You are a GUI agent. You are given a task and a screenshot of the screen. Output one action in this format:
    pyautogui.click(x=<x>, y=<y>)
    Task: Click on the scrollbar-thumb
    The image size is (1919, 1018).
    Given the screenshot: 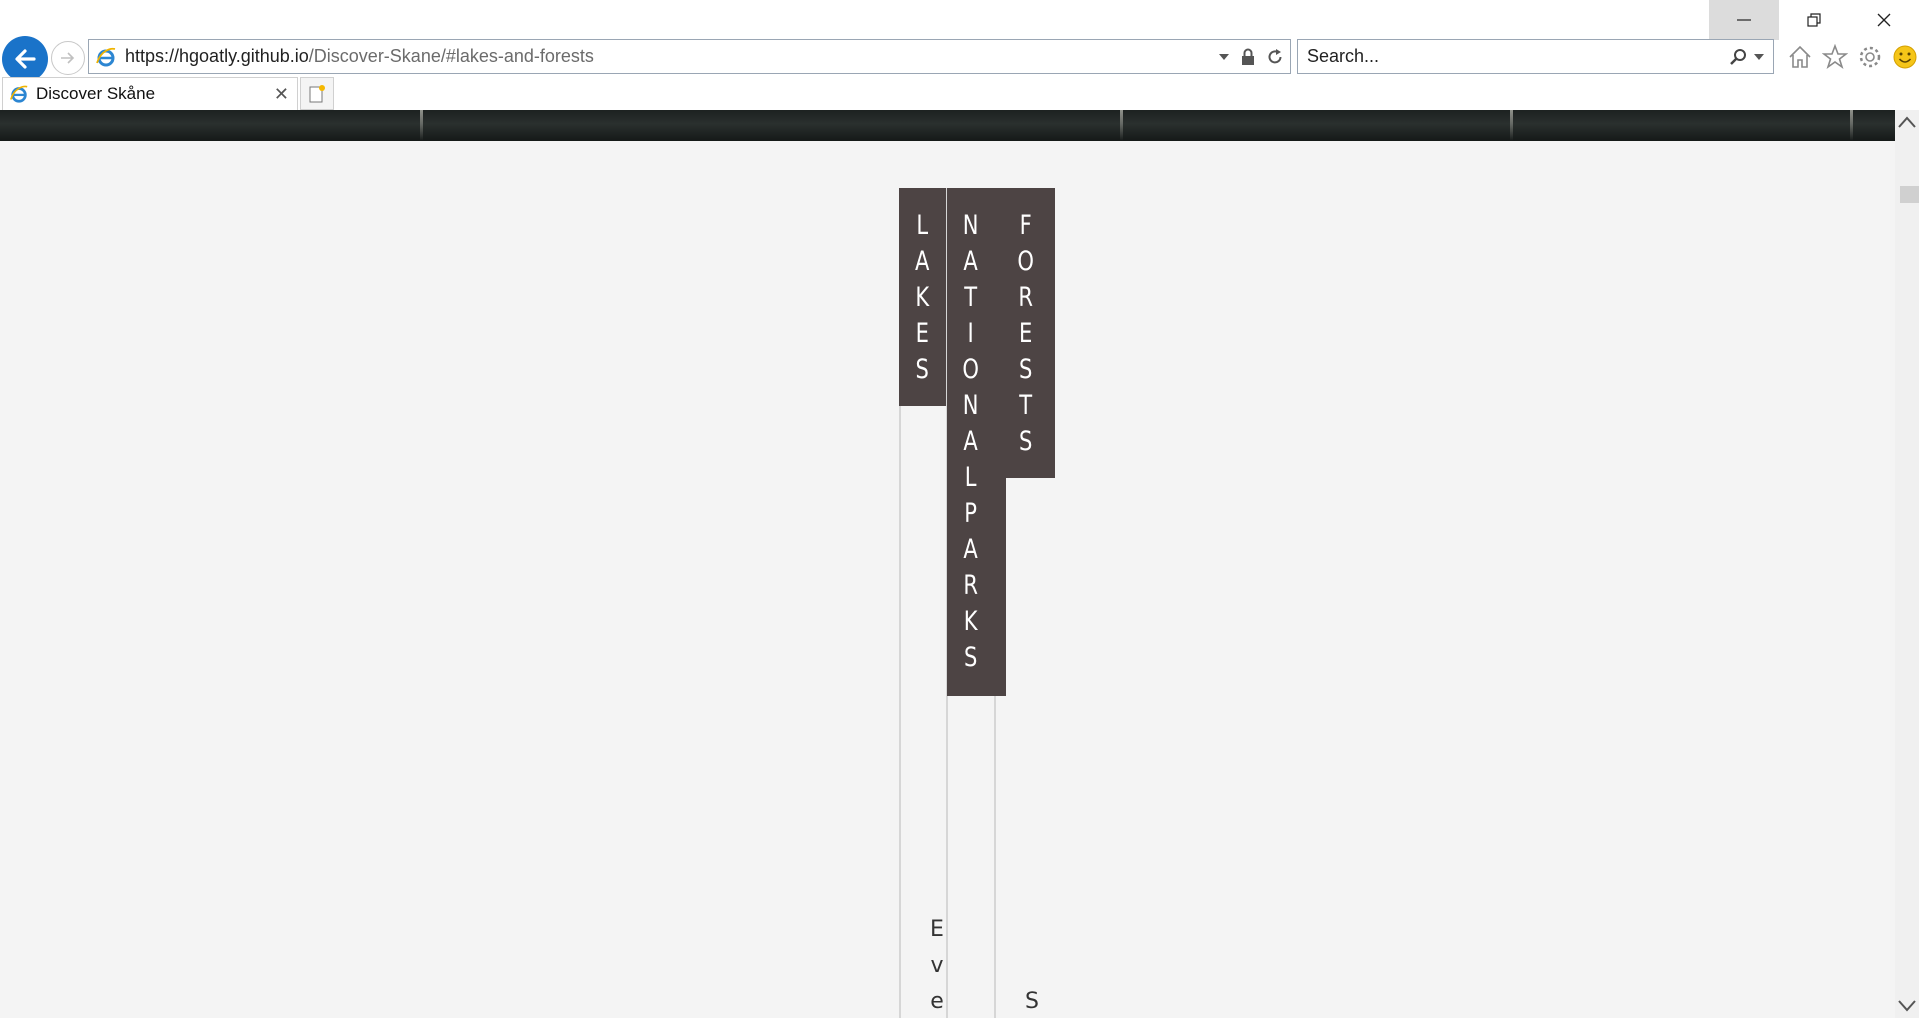 What is the action you would take?
    pyautogui.click(x=1909, y=194)
    